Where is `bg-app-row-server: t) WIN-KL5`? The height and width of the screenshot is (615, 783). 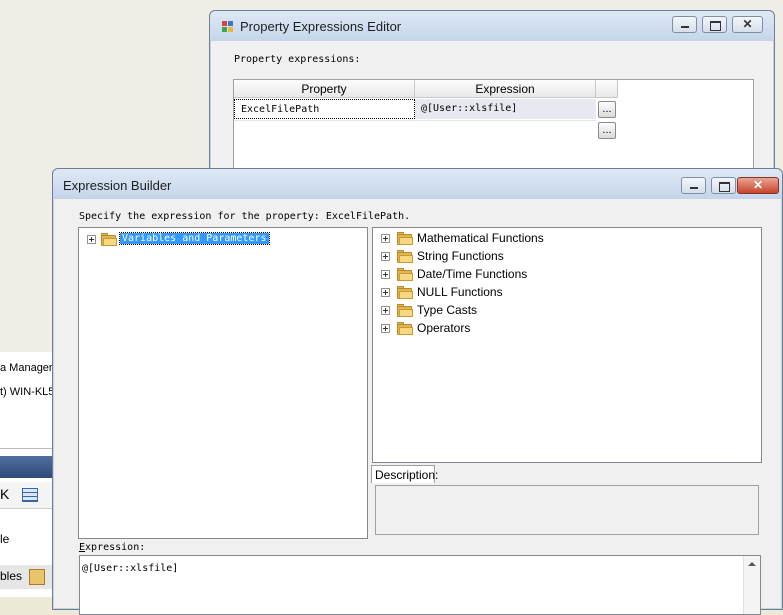
bg-app-row-server: t) WIN-KL5 is located at coordinates (27, 392).